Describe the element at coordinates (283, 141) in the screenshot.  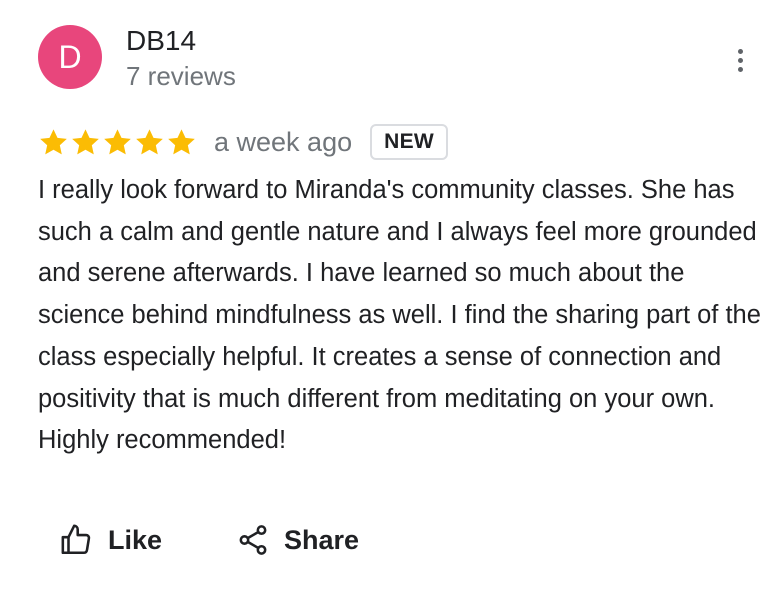
I see `review-time: a week ago` at that location.